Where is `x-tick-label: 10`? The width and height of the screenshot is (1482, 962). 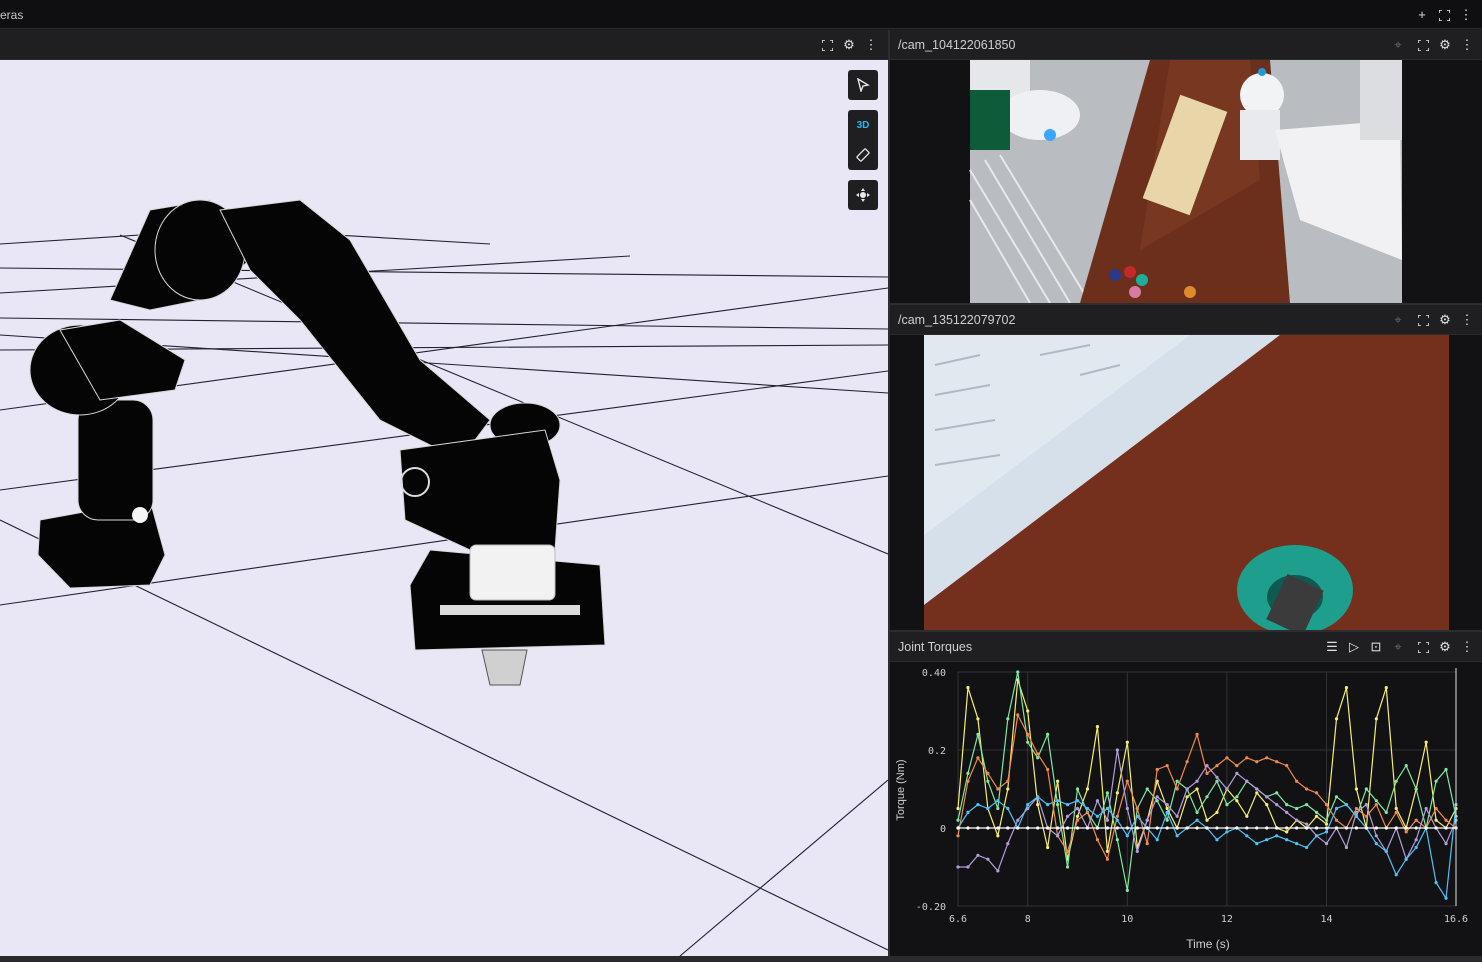 x-tick-label: 10 is located at coordinates (1127, 919).